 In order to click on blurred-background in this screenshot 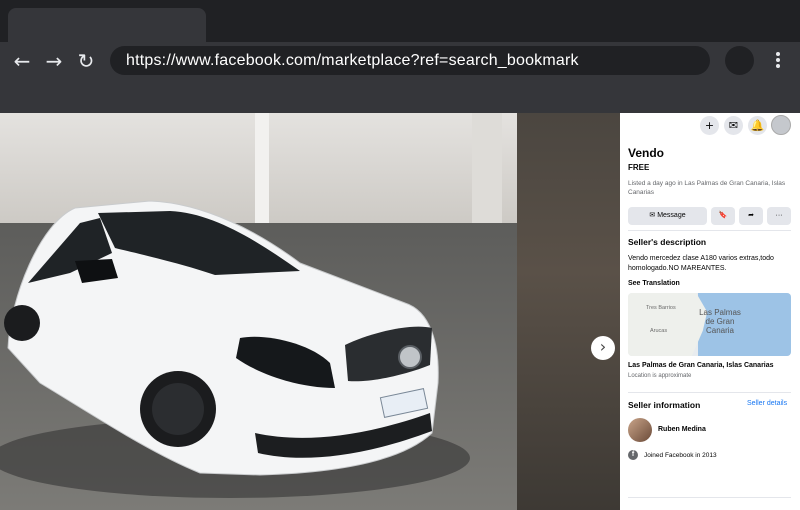, I will do `click(568, 311)`.